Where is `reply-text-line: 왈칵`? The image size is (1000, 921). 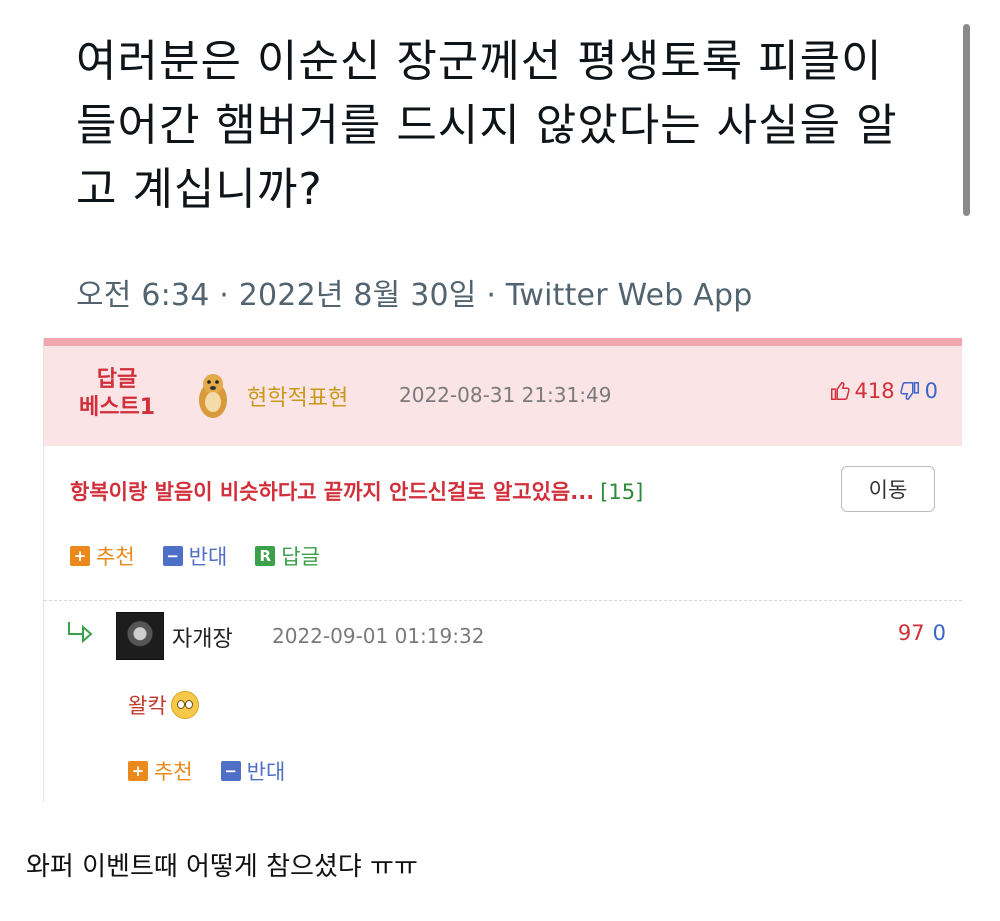 reply-text-line: 왈칵 is located at coordinates (163, 705).